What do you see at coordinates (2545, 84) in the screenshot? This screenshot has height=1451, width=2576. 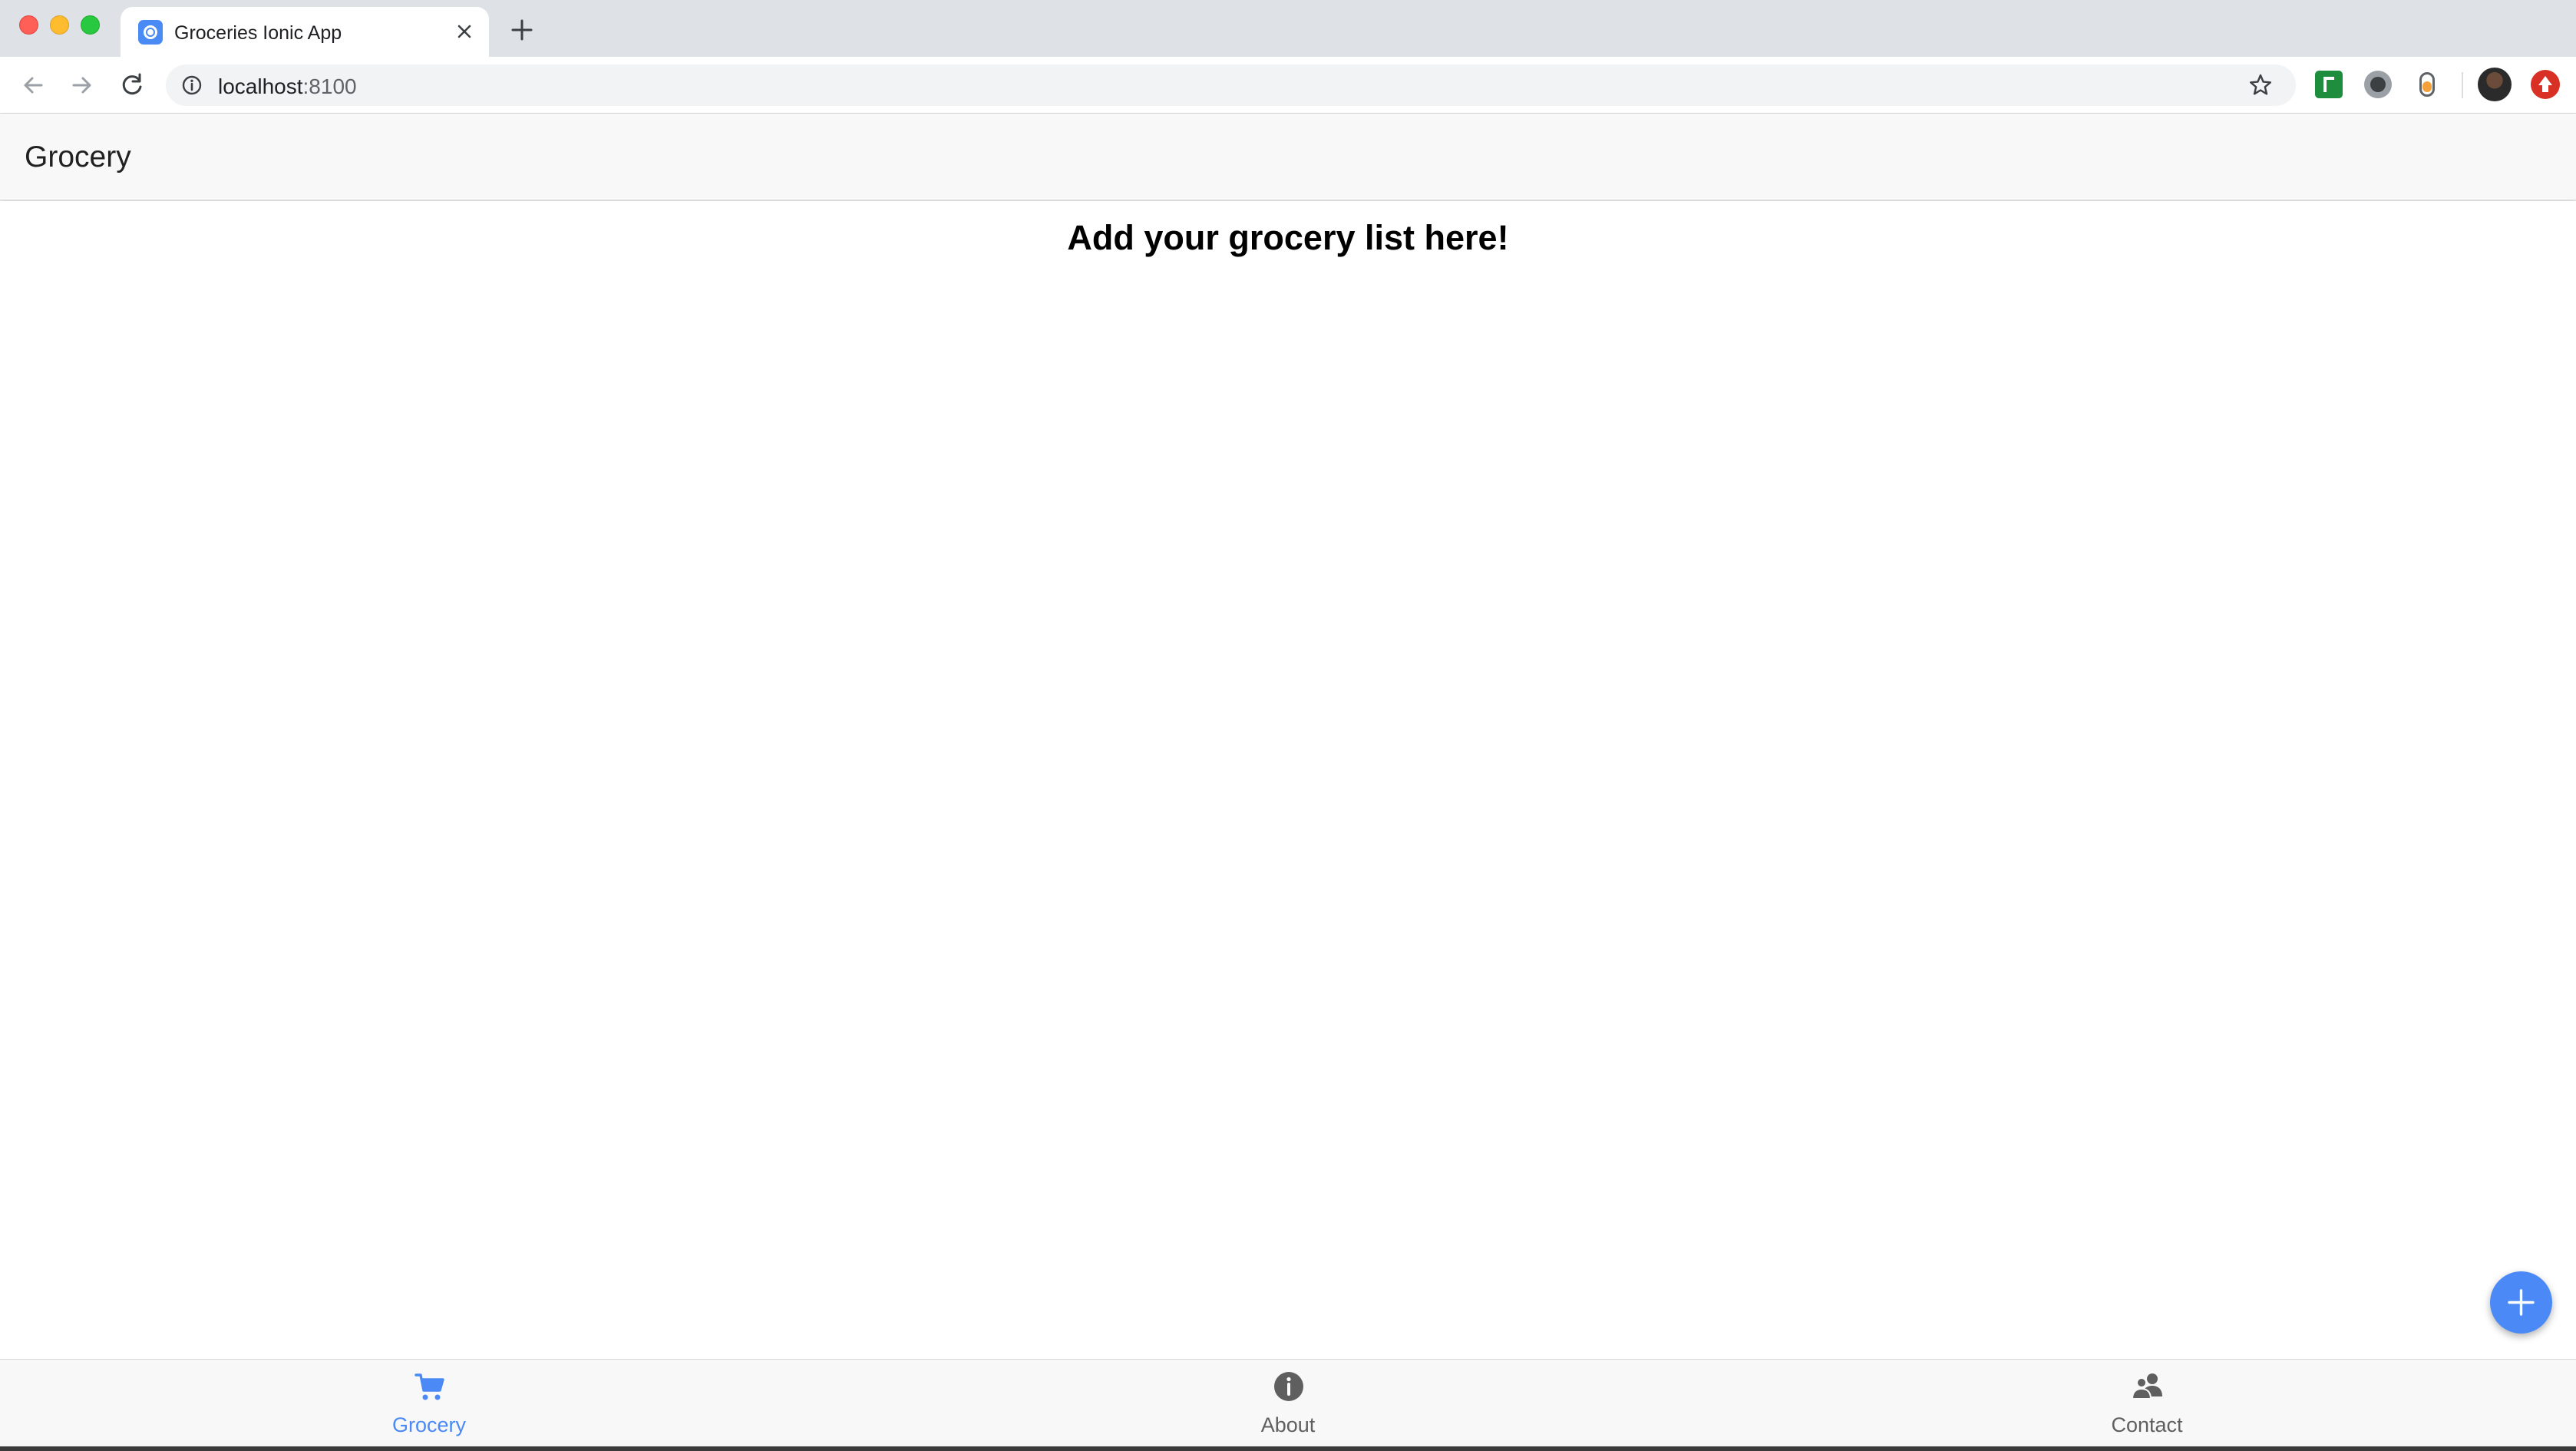 I see `update-icon` at bounding box center [2545, 84].